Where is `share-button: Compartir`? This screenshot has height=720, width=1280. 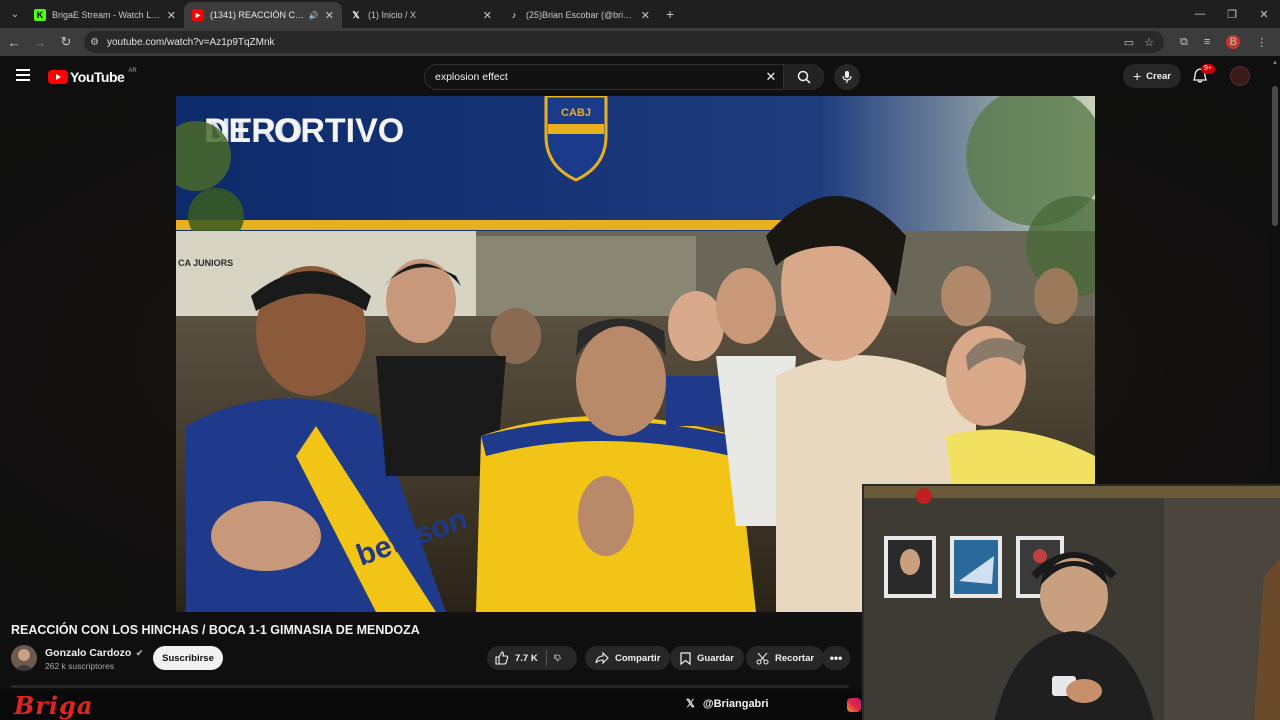 share-button: Compartir is located at coordinates (628, 658).